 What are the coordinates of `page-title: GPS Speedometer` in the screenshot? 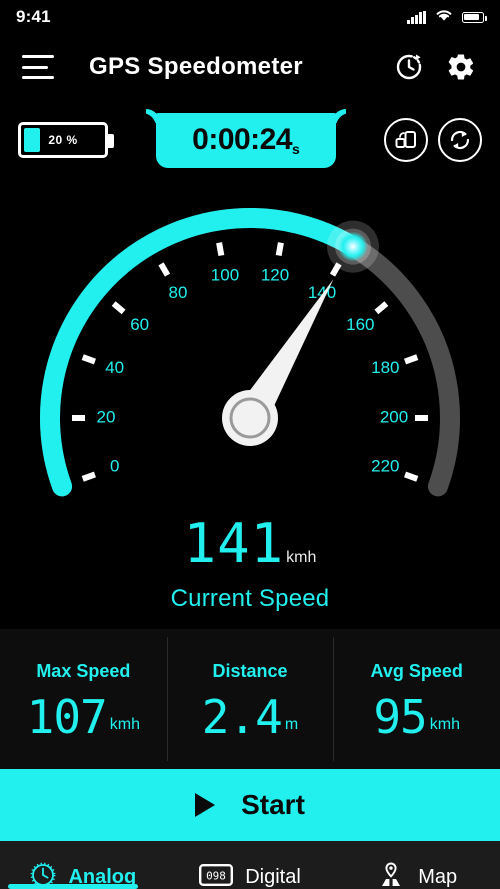 It's located at (196, 66).